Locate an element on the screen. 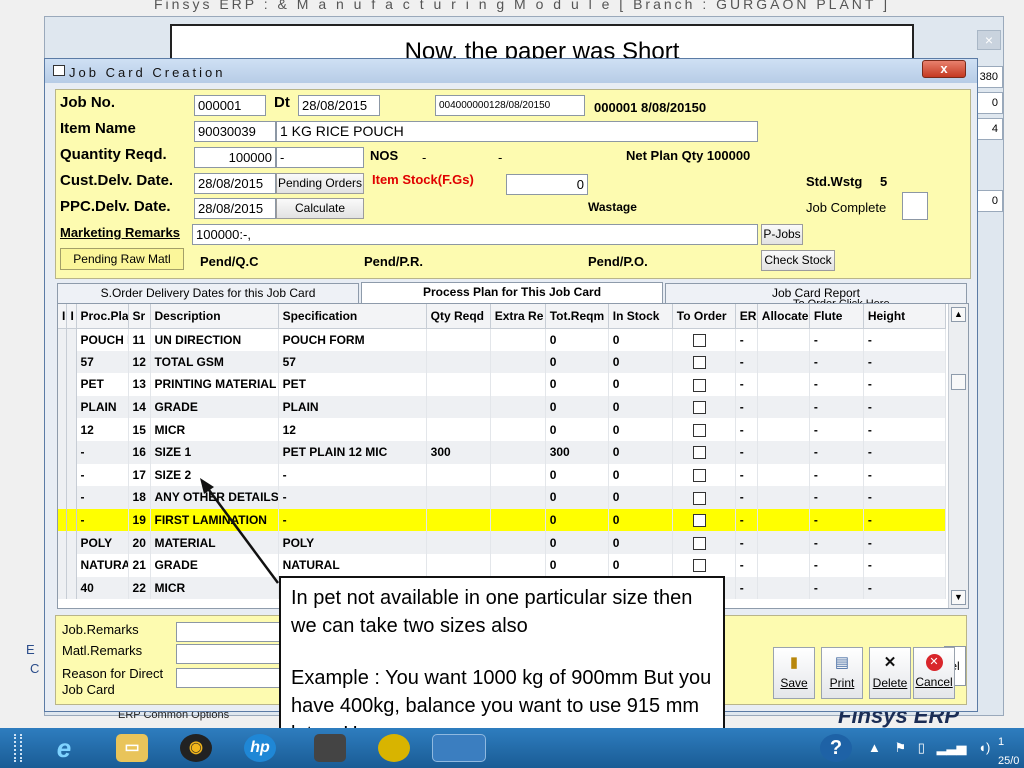 The image size is (1024, 768). cell-qty: 300 is located at coordinates (458, 452).